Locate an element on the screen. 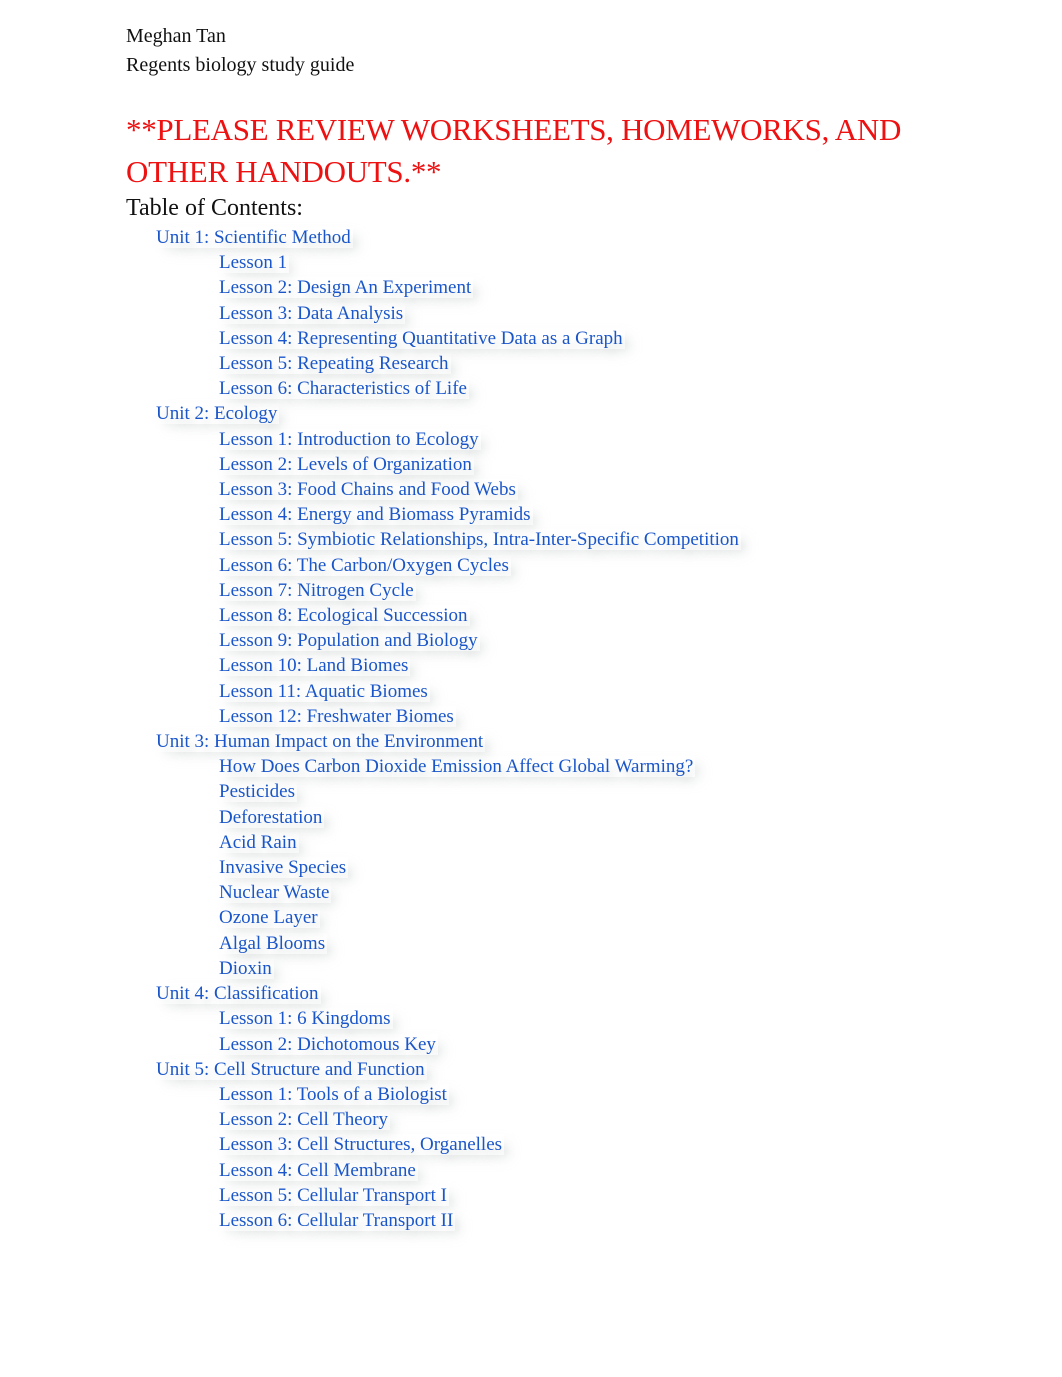 This screenshot has height=1377, width=1062. toc-lesson-item: Lesson 9: Population and Biology is located at coordinates (536, 640).